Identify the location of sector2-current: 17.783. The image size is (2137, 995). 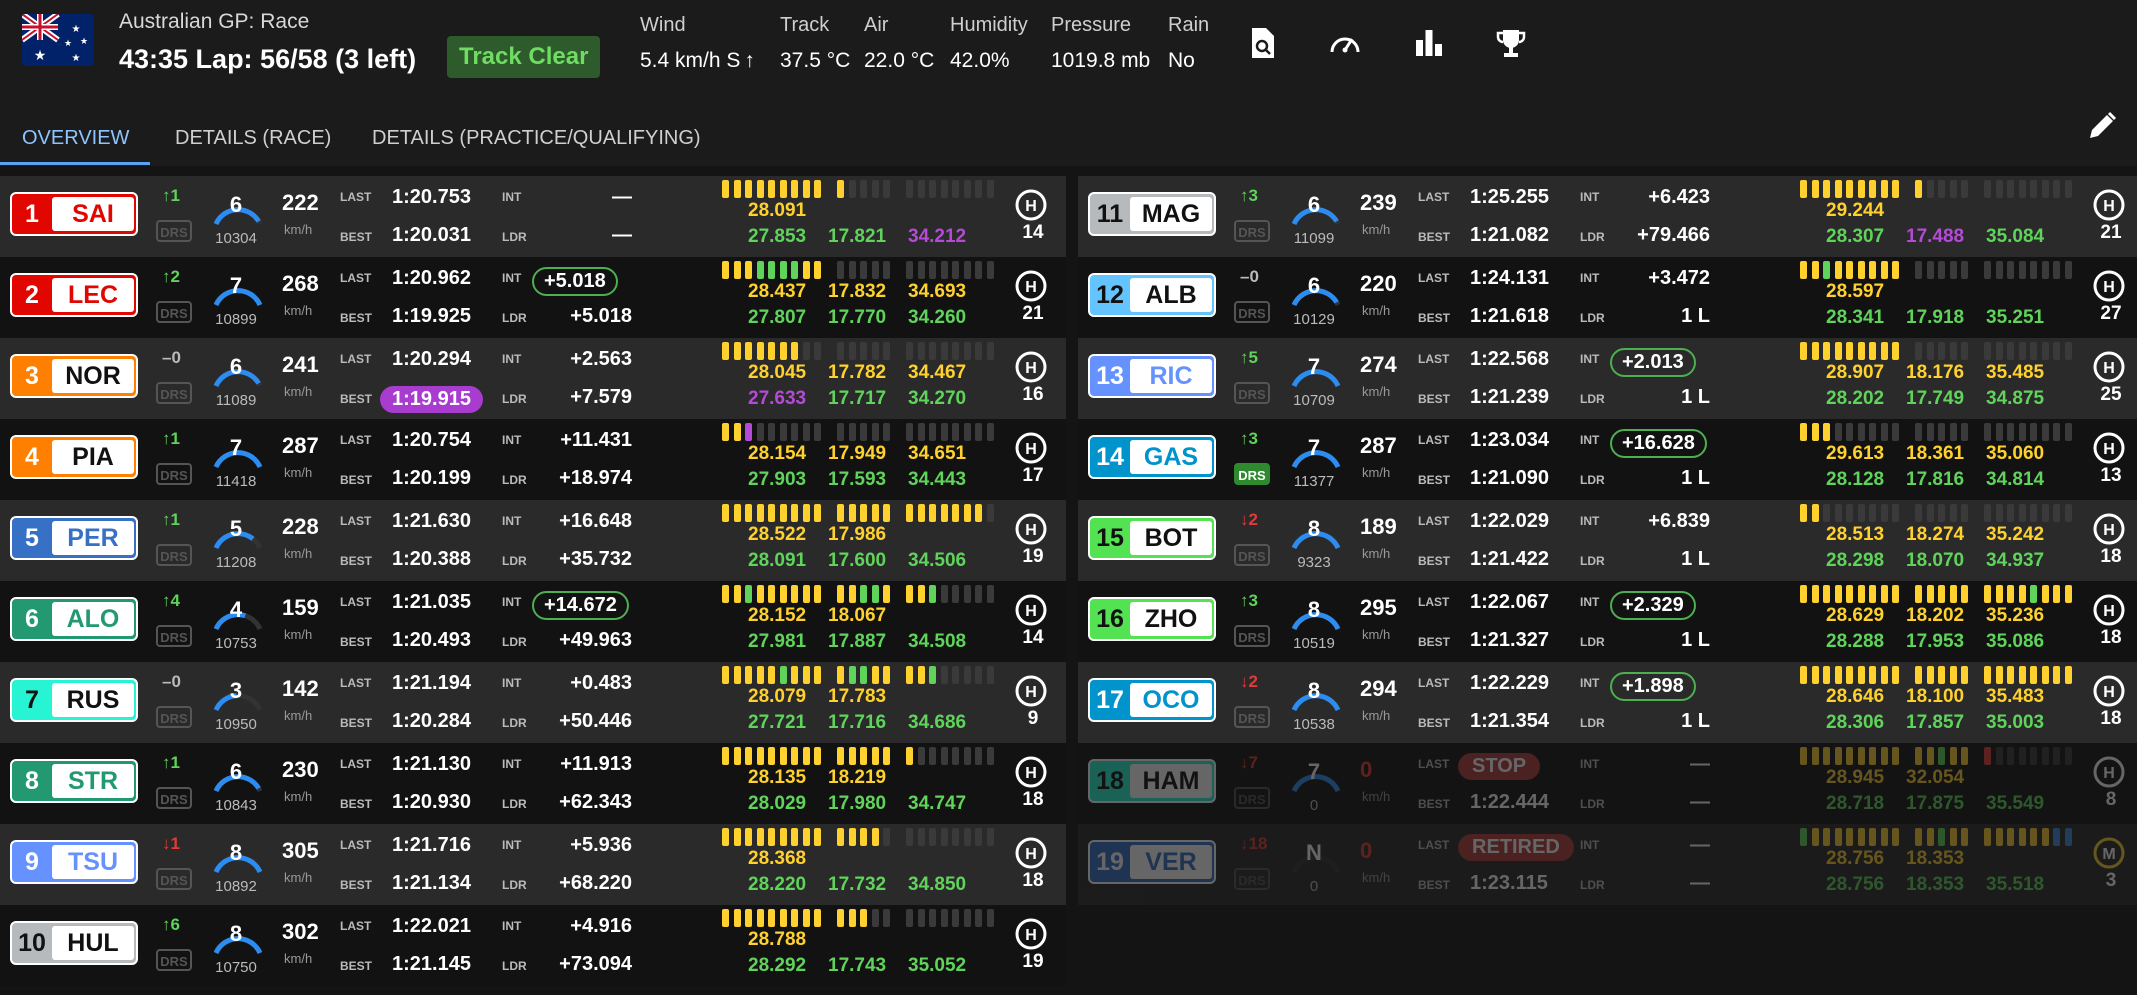
(857, 696).